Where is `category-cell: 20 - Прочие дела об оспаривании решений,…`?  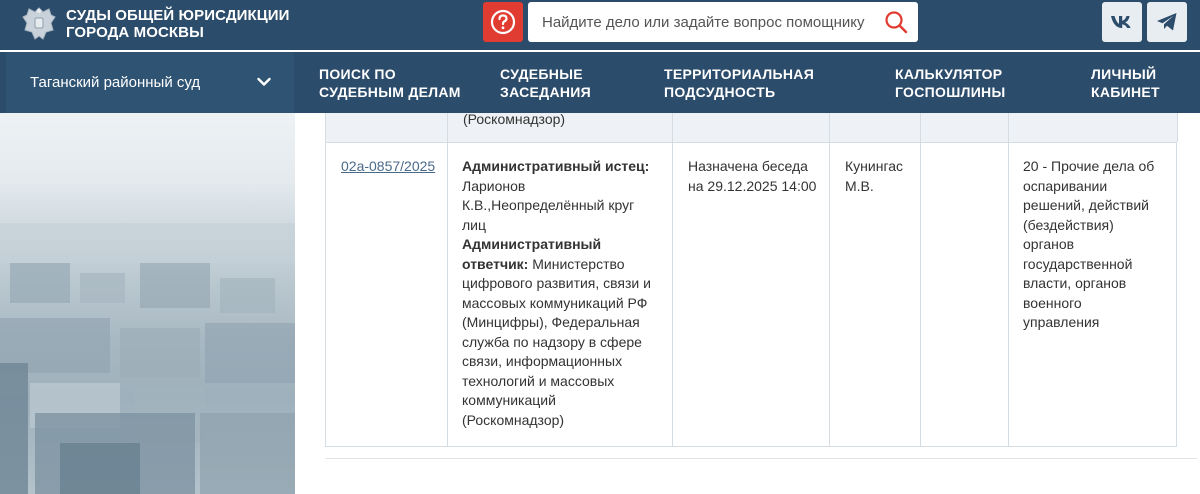 category-cell: 20 - Прочие дела об оспаривании решений,… is located at coordinates (1088, 245).